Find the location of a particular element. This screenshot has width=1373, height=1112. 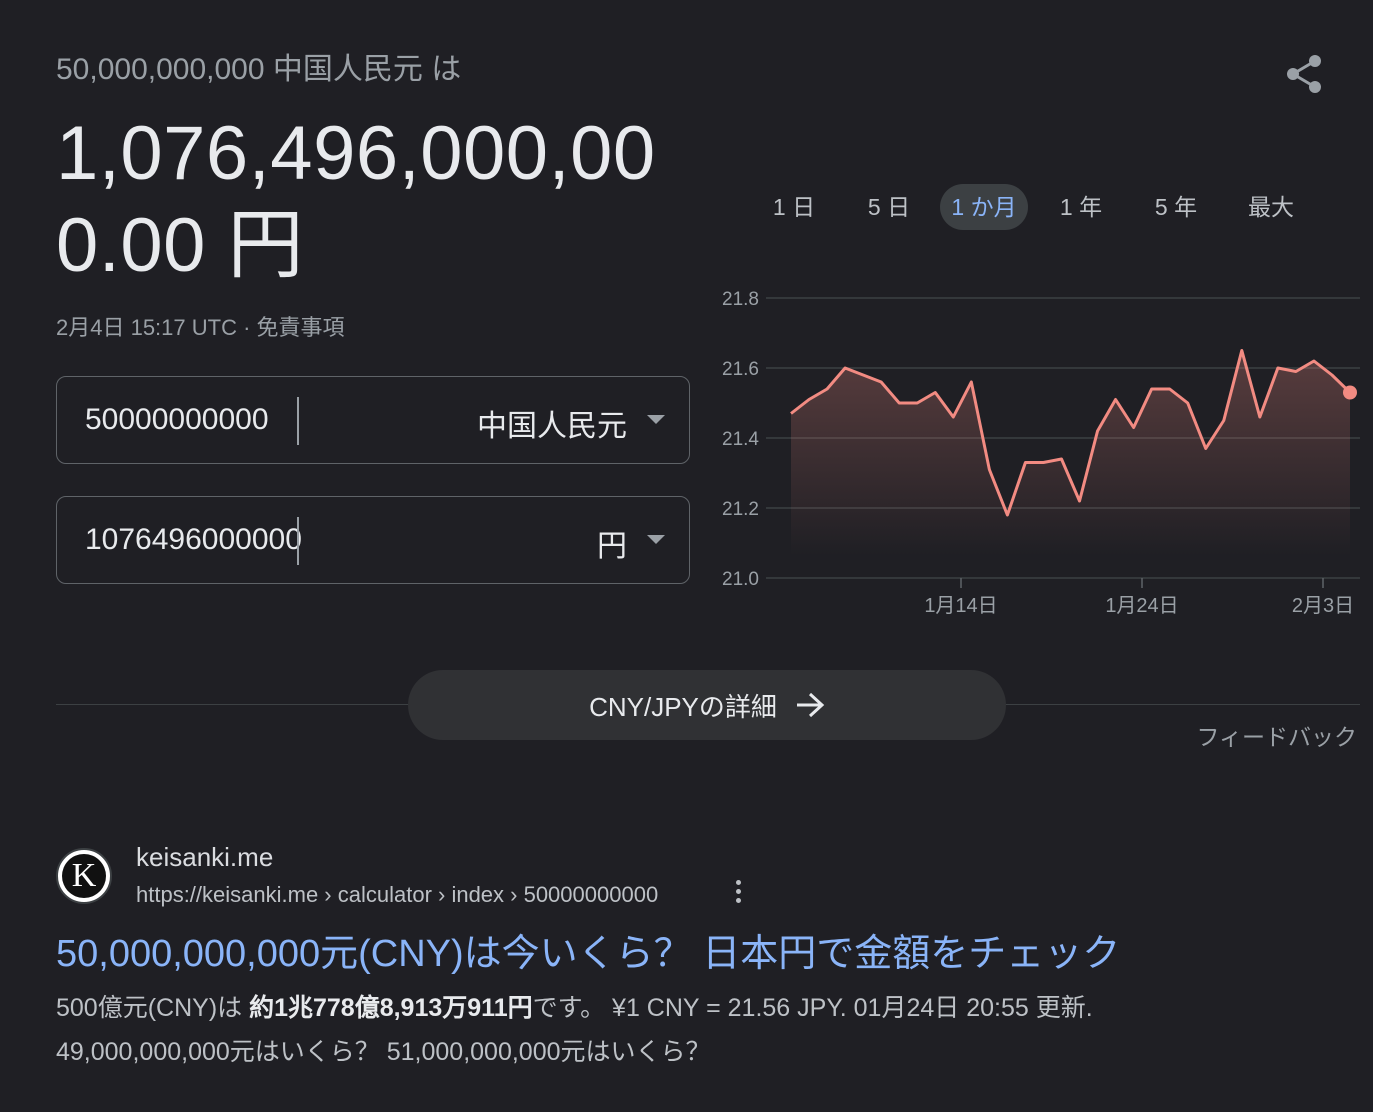

from-currency-field: 50000000000 中国人民元 is located at coordinates (373, 420).